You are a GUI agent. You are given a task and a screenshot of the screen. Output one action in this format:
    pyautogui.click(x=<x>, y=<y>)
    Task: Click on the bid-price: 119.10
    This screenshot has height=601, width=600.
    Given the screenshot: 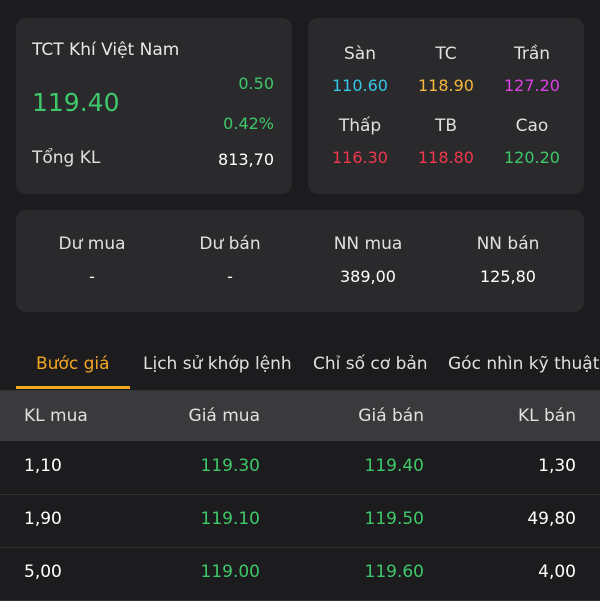 What is the action you would take?
    pyautogui.click(x=230, y=519)
    